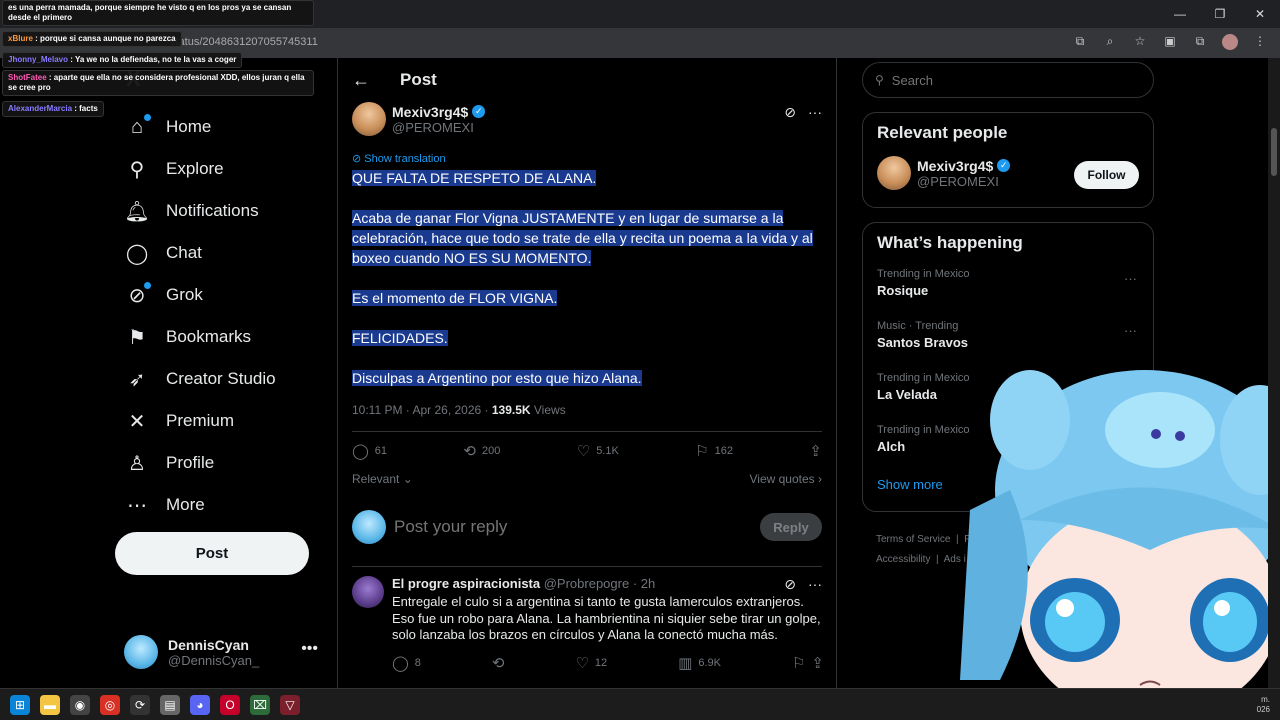 The height and width of the screenshot is (720, 1280). What do you see at coordinates (481, 451) in the screenshot?
I see `repost-action: ⟲ 200` at bounding box center [481, 451].